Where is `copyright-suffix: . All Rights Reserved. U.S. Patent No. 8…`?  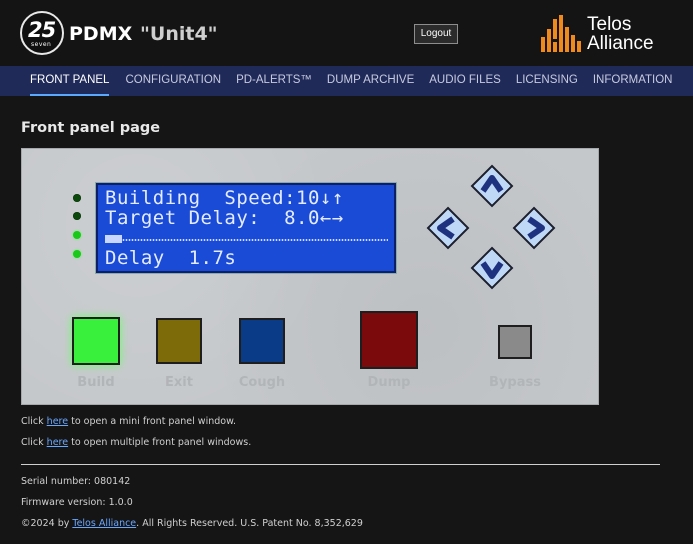 copyright-suffix: . All Rights Reserved. U.S. Patent No. 8… is located at coordinates (249, 523).